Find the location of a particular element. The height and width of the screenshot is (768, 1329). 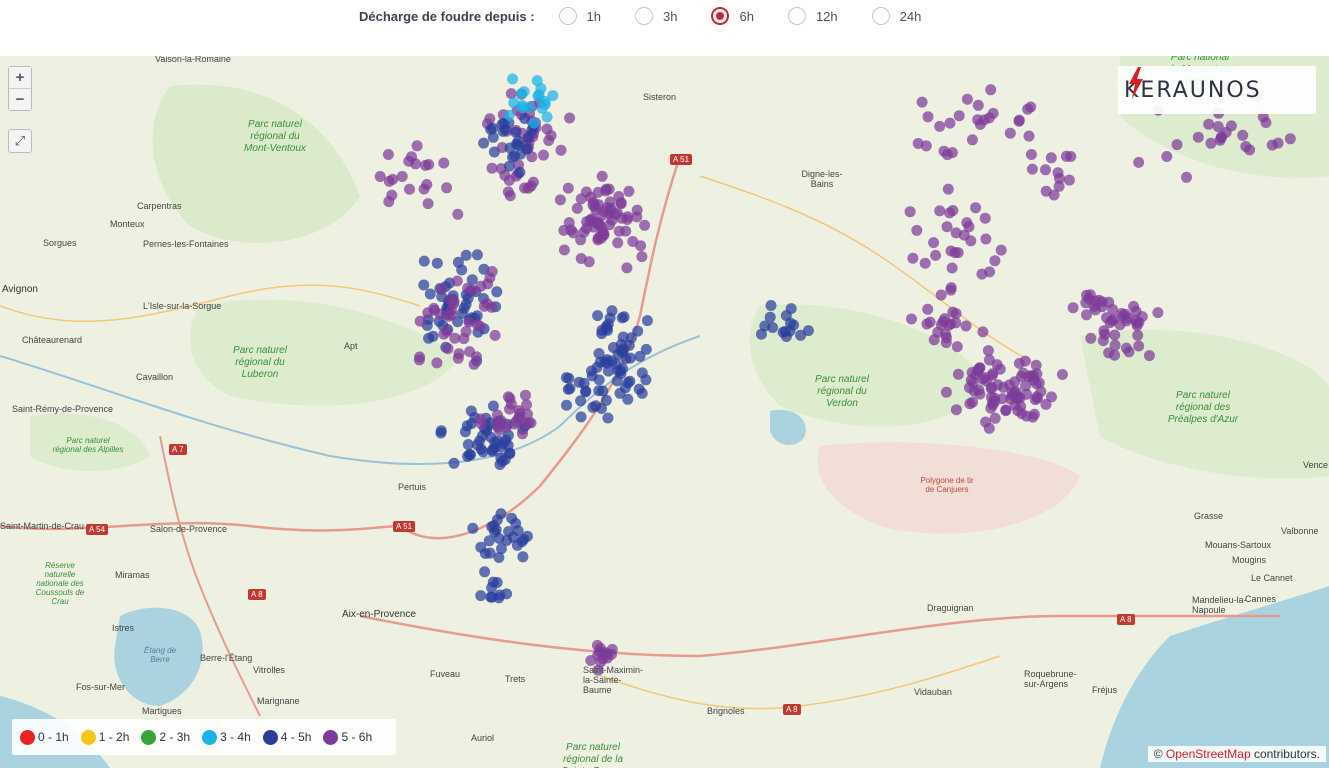

zoom-out-button: − is located at coordinates (20, 99).